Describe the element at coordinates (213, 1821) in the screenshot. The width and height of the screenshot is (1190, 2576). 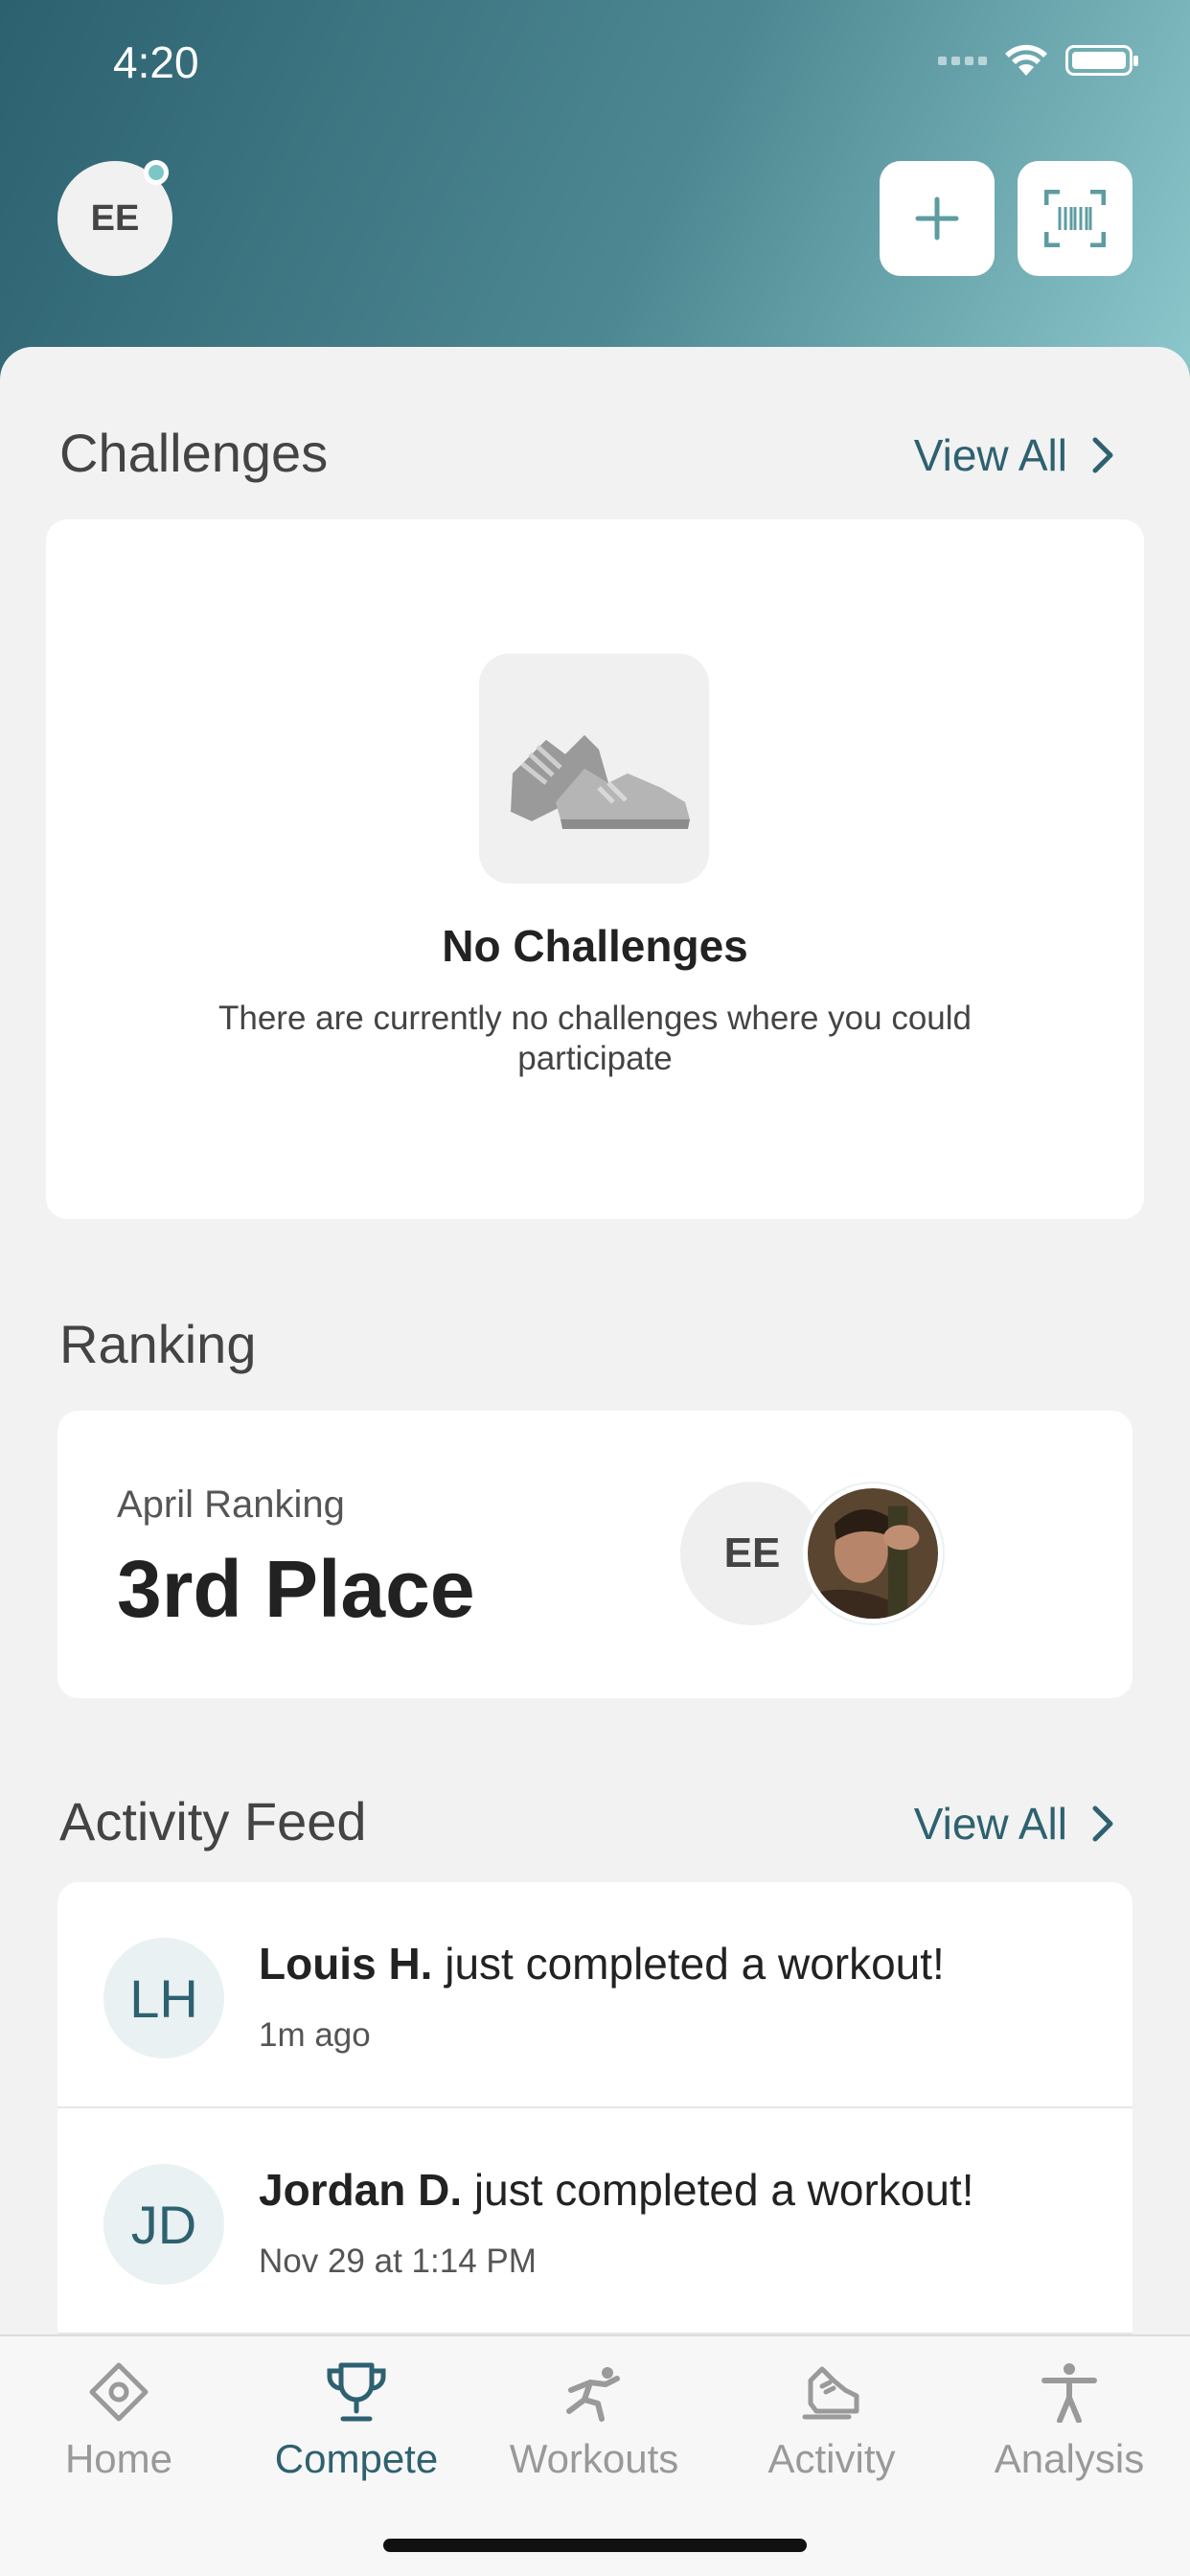
I see `activity-feed-title: Activity Feed` at that location.